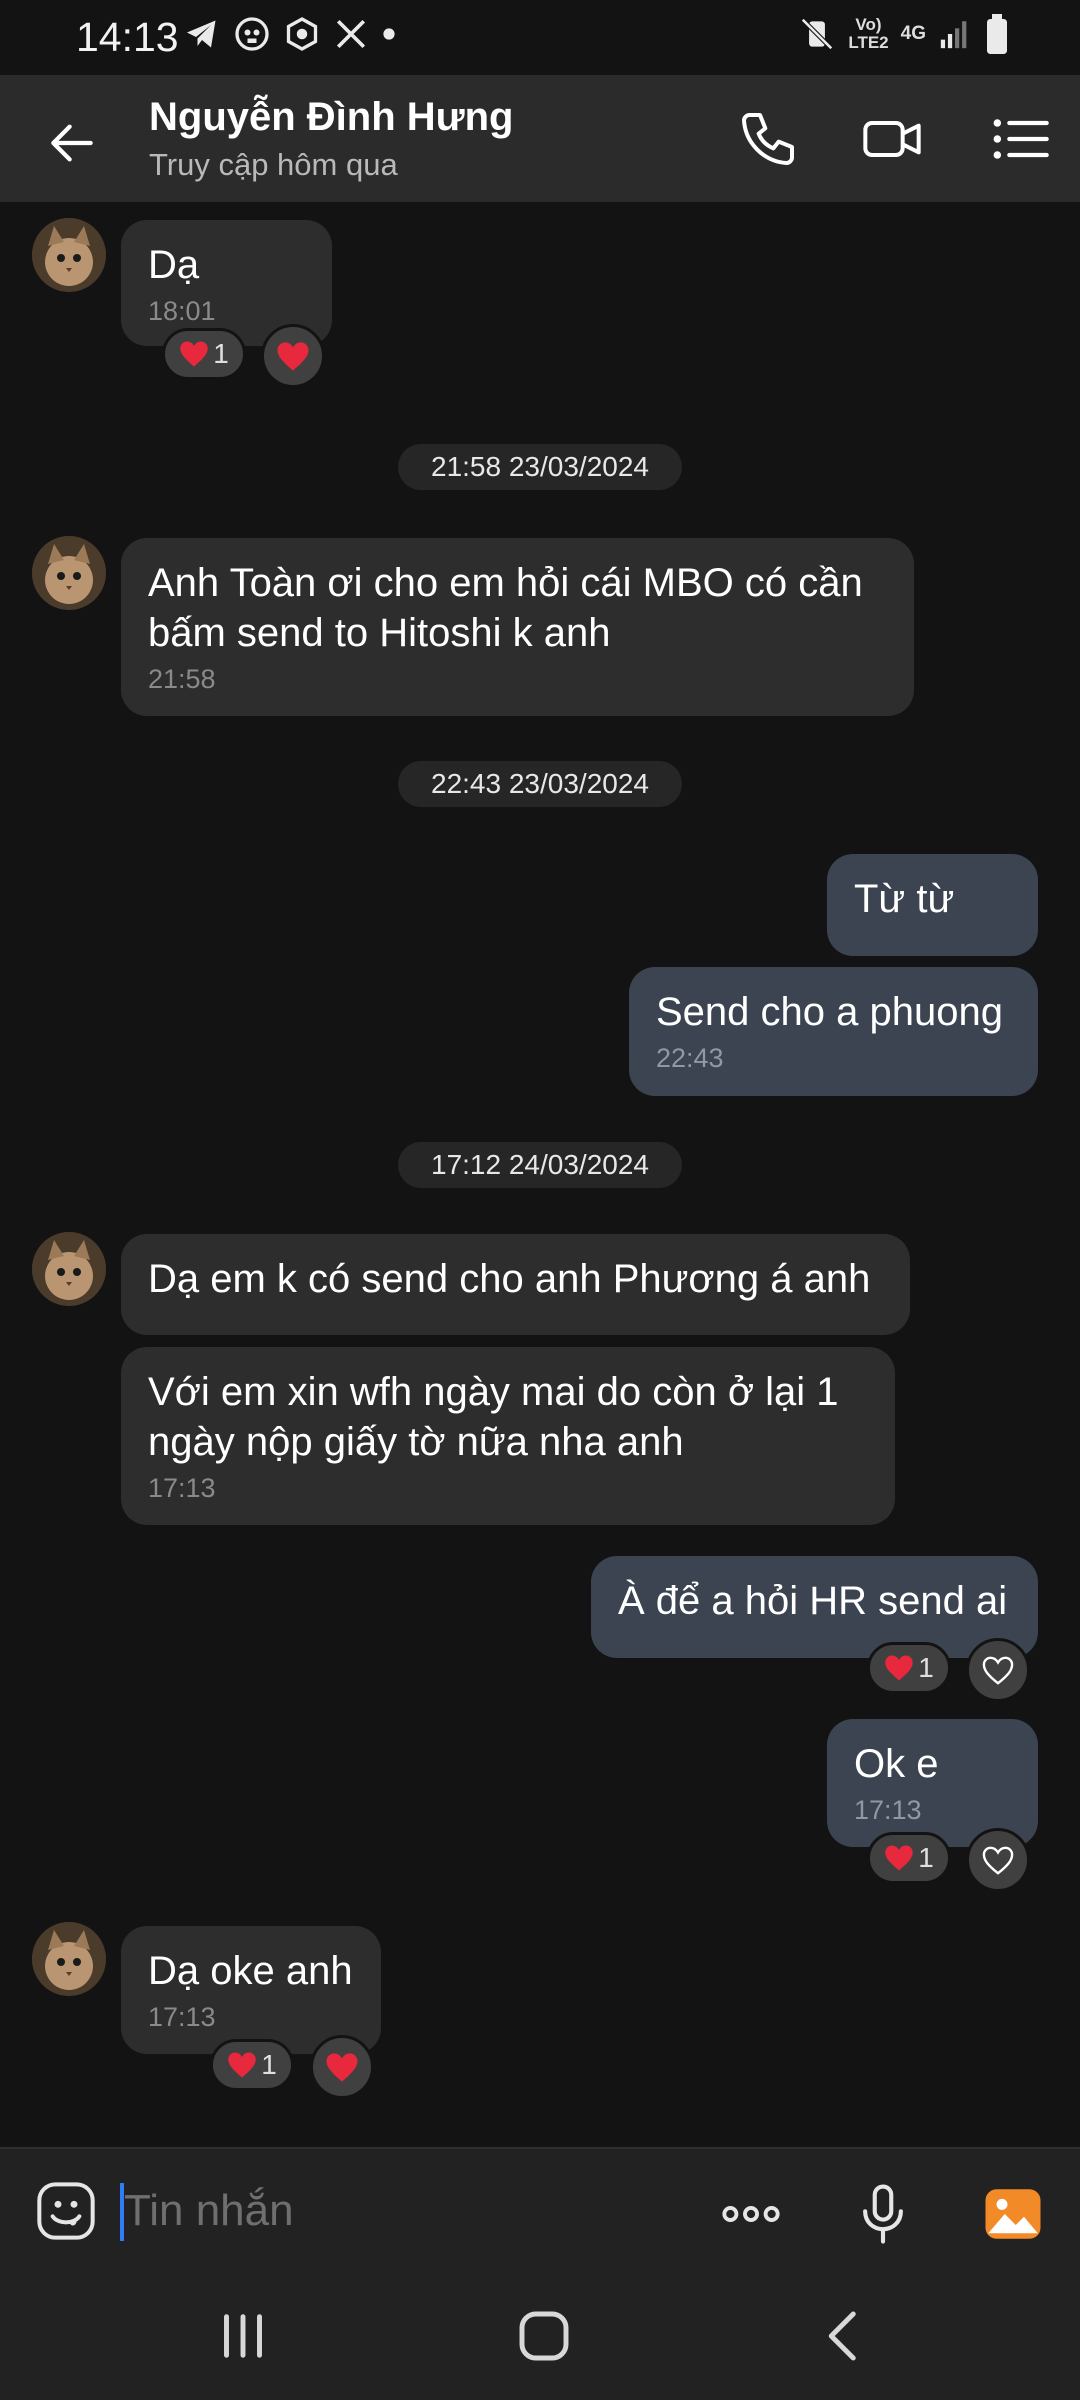  I want to click on x-icon, so click(351, 34).